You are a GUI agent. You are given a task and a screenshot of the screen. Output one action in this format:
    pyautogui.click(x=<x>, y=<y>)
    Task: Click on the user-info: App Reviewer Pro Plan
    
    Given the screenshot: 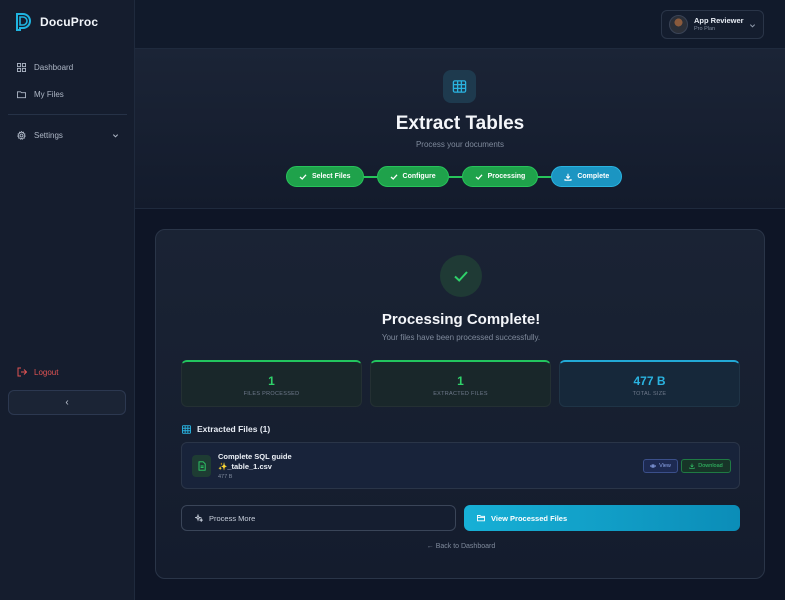 What is the action you would take?
    pyautogui.click(x=719, y=24)
    